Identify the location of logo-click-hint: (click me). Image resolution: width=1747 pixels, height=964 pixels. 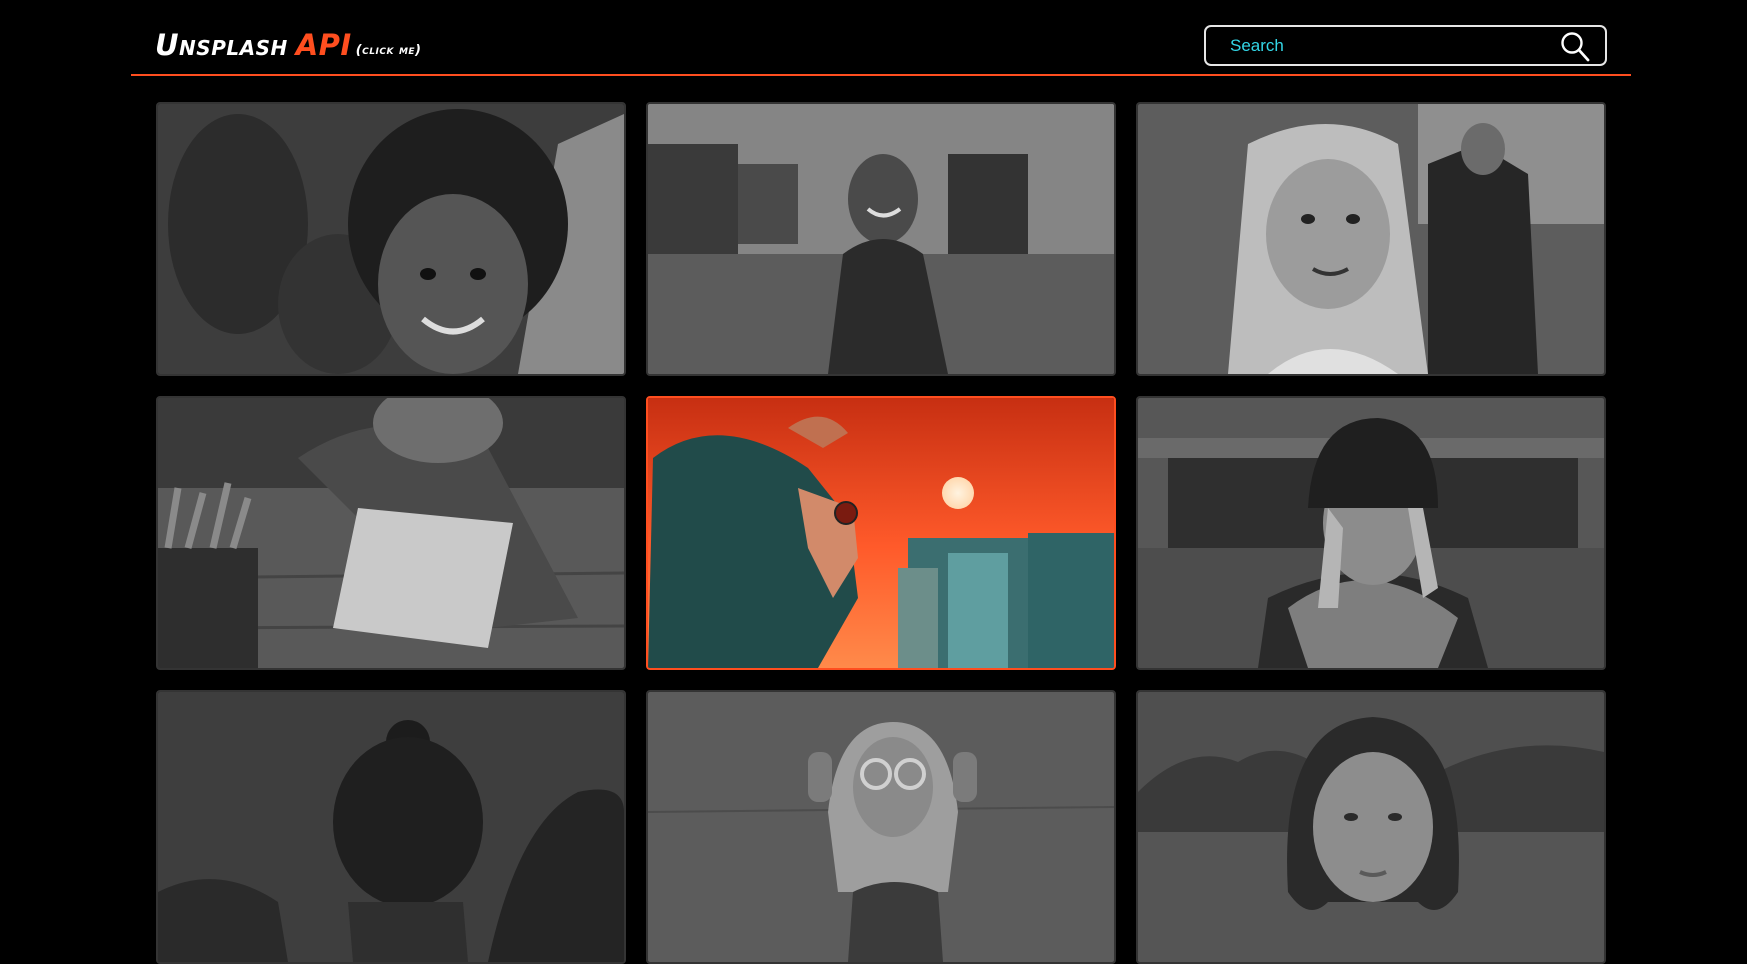
(388, 50).